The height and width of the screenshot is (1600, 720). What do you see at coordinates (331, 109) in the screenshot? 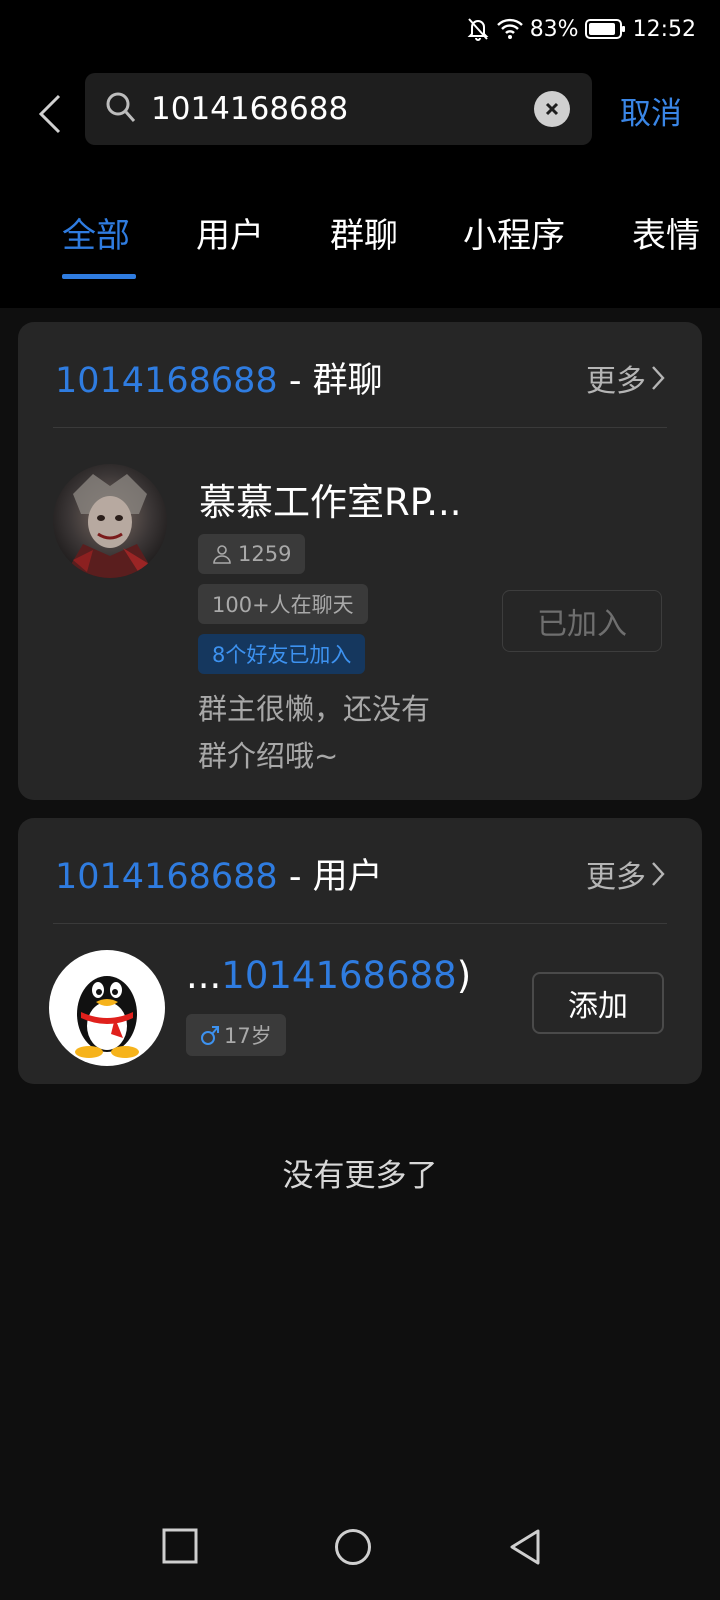
I see `search-input` at bounding box center [331, 109].